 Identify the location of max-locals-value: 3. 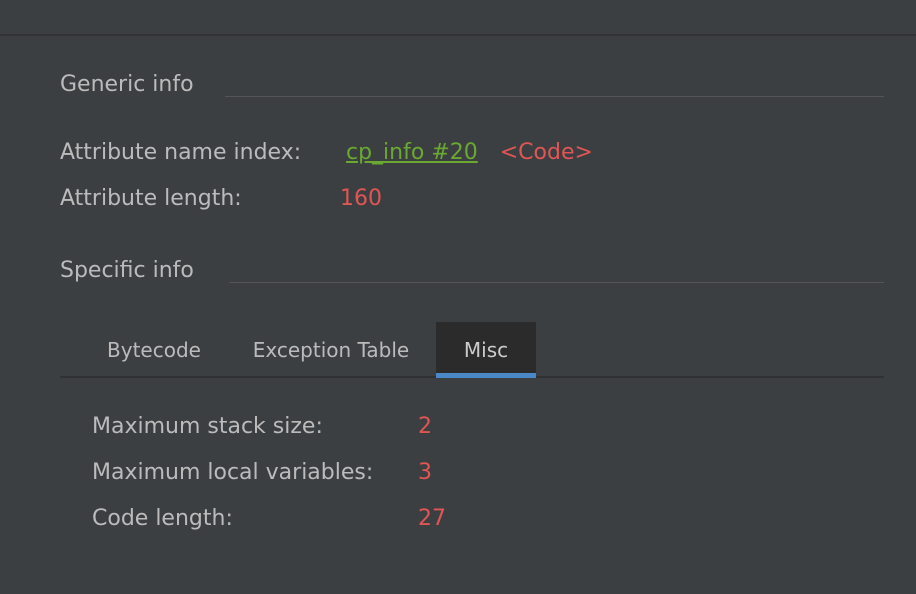
(425, 472).